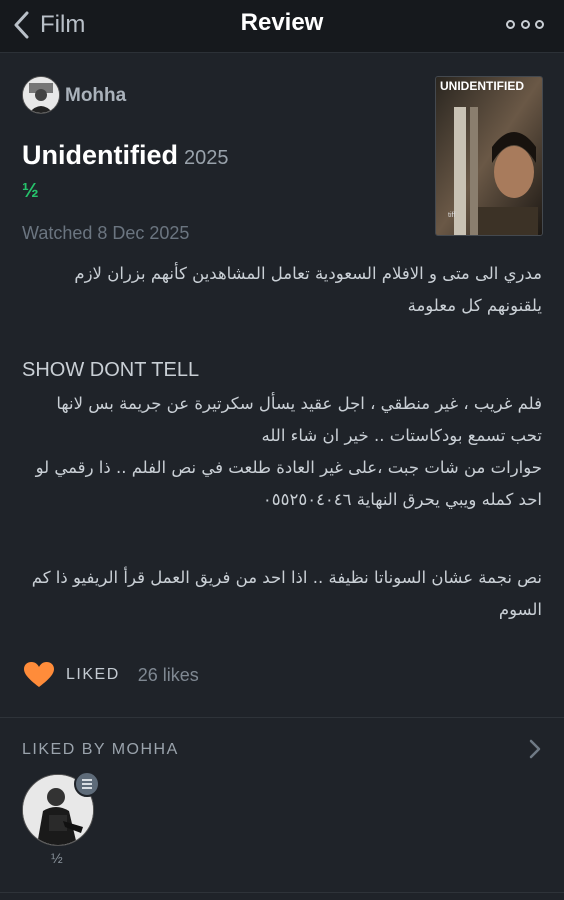 The width and height of the screenshot is (564, 900). I want to click on liked-label: LIKED, so click(93, 675).